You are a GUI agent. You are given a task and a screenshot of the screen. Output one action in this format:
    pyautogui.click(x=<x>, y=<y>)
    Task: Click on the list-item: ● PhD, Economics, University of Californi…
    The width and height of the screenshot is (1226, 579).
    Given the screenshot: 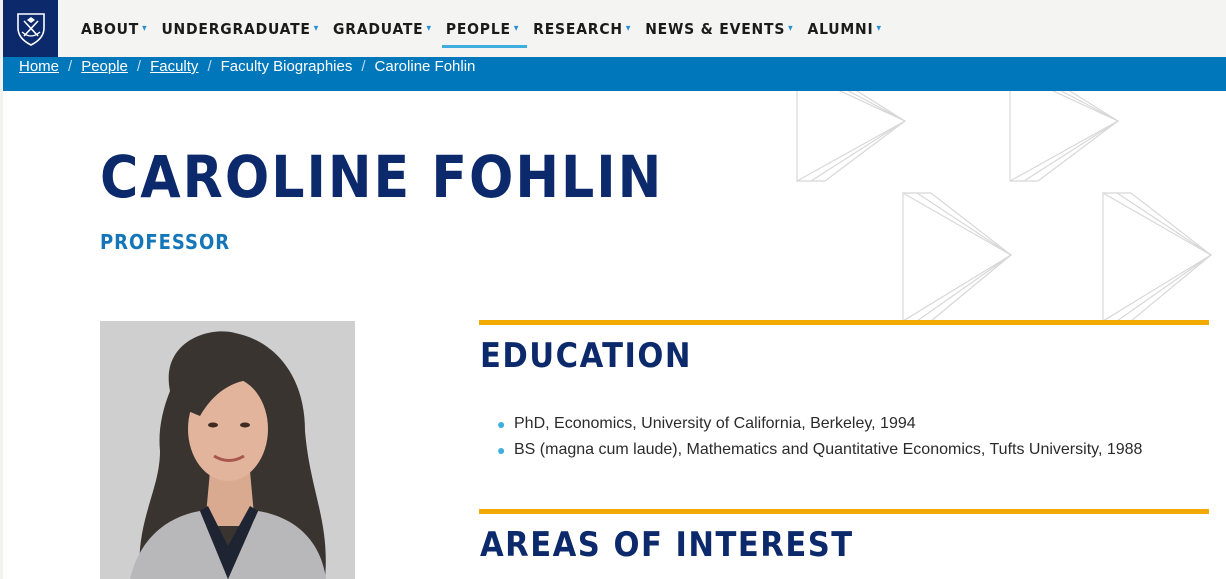 What is the action you would take?
    pyautogui.click(x=817, y=424)
    